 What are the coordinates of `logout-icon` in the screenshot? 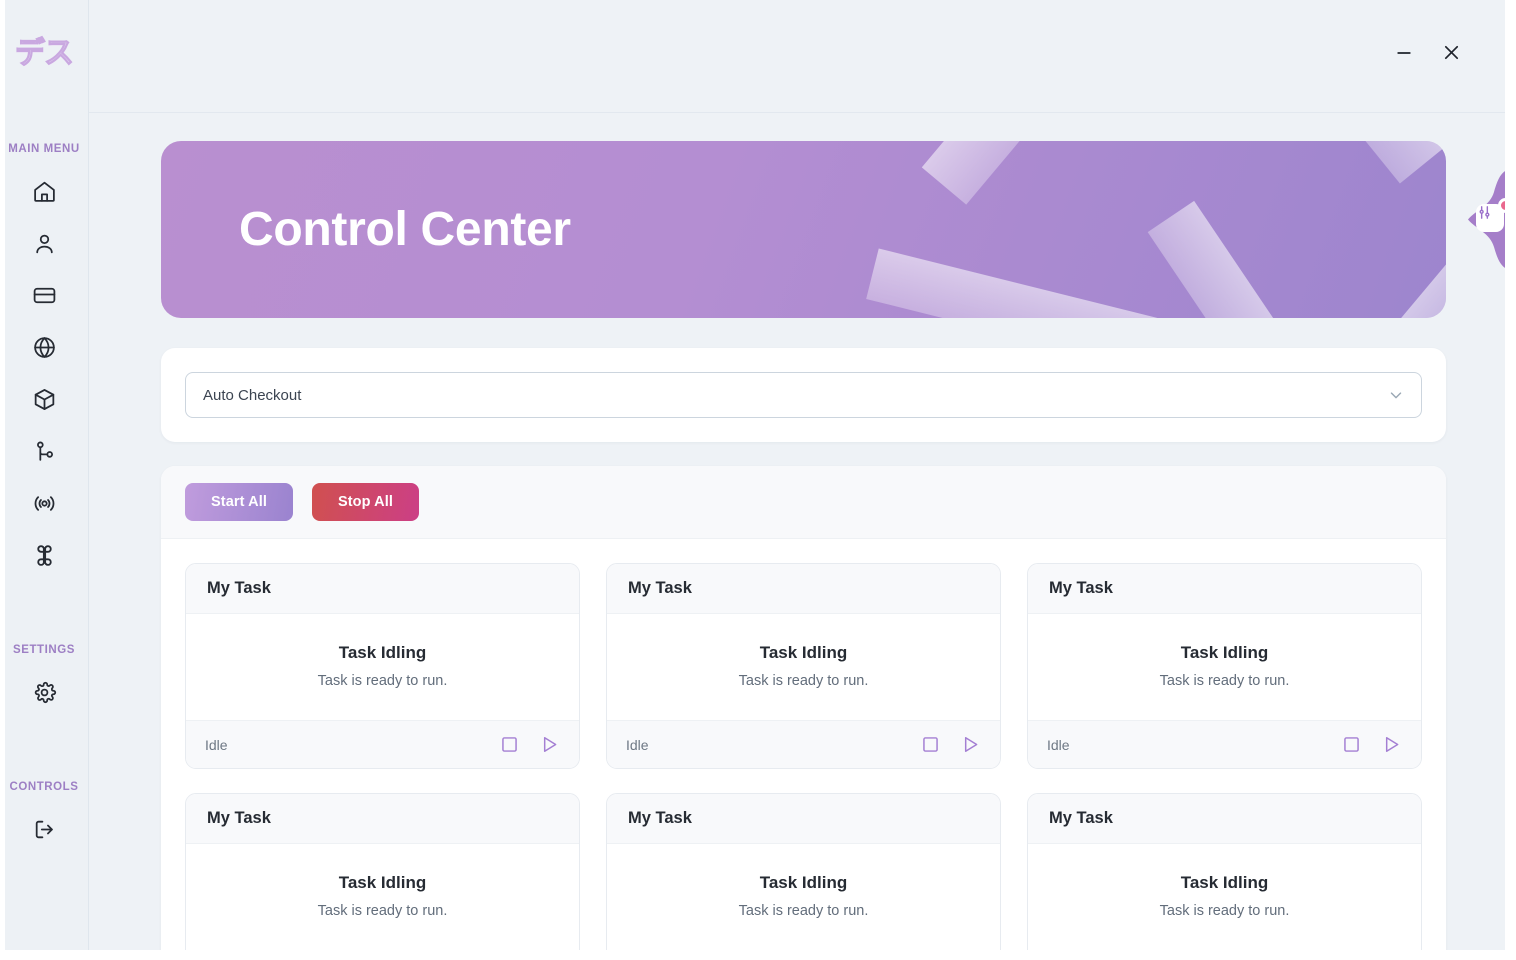 It's located at (44, 829).